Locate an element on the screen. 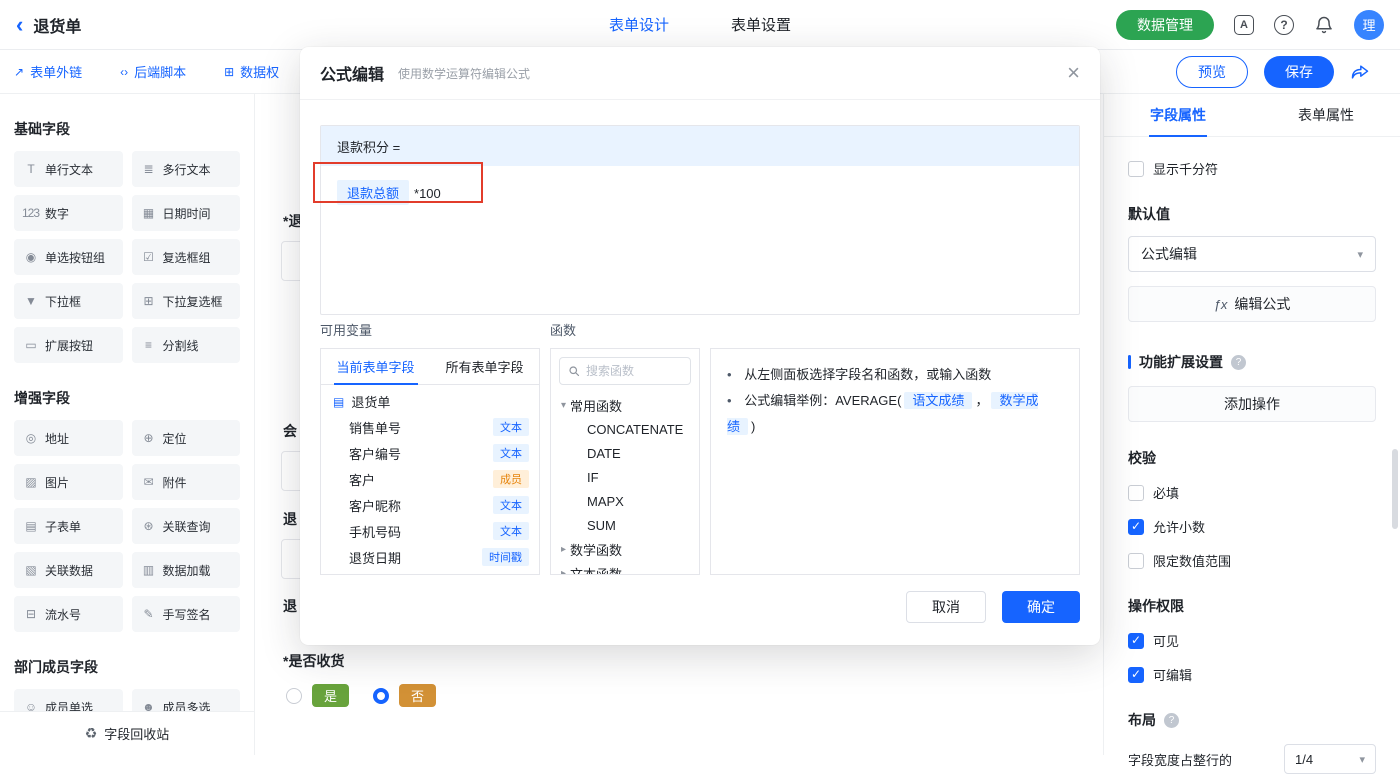  variable-field-row: 销售单号 文本 is located at coordinates (430, 427).